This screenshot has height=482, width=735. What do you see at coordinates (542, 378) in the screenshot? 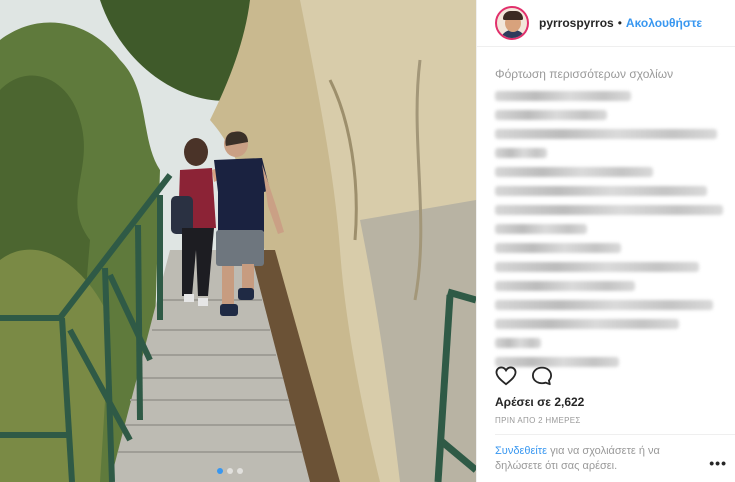
I see `comment-bubble-icon` at bounding box center [542, 378].